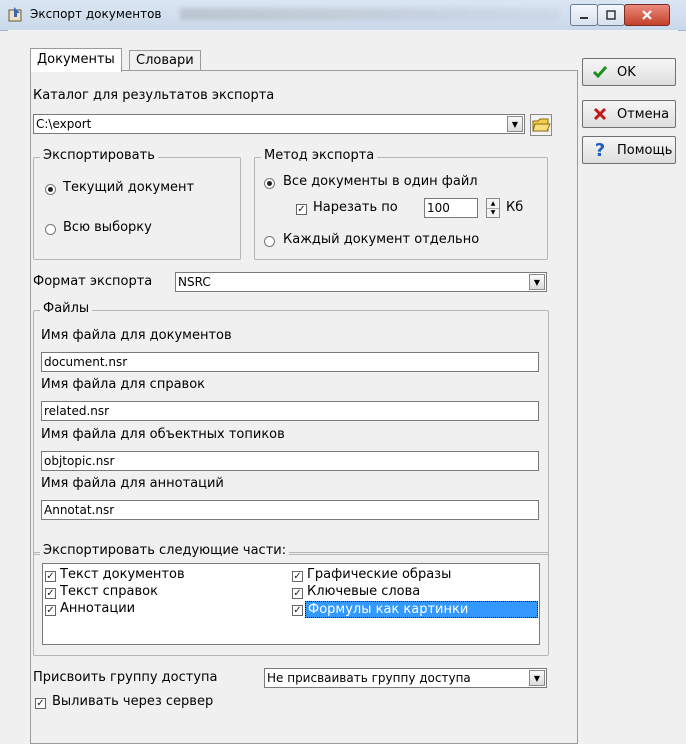 The width and height of the screenshot is (686, 744). What do you see at coordinates (76, 60) in the screenshot?
I see `tab-documents: Документы` at bounding box center [76, 60].